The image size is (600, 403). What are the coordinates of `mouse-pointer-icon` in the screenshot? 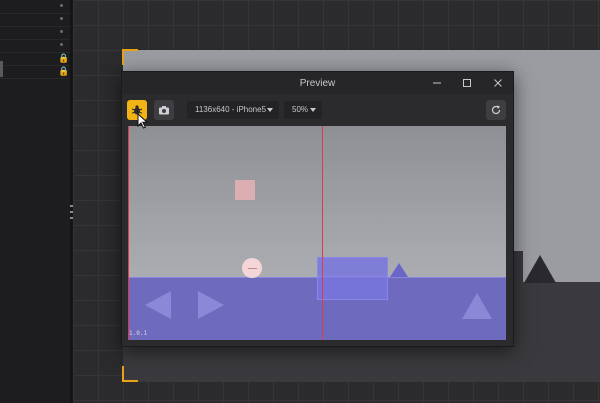 It's located at (143, 123).